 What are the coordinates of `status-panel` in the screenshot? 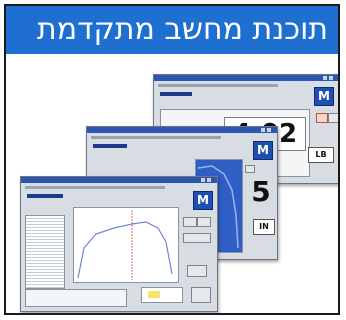 It's located at (162, 295).